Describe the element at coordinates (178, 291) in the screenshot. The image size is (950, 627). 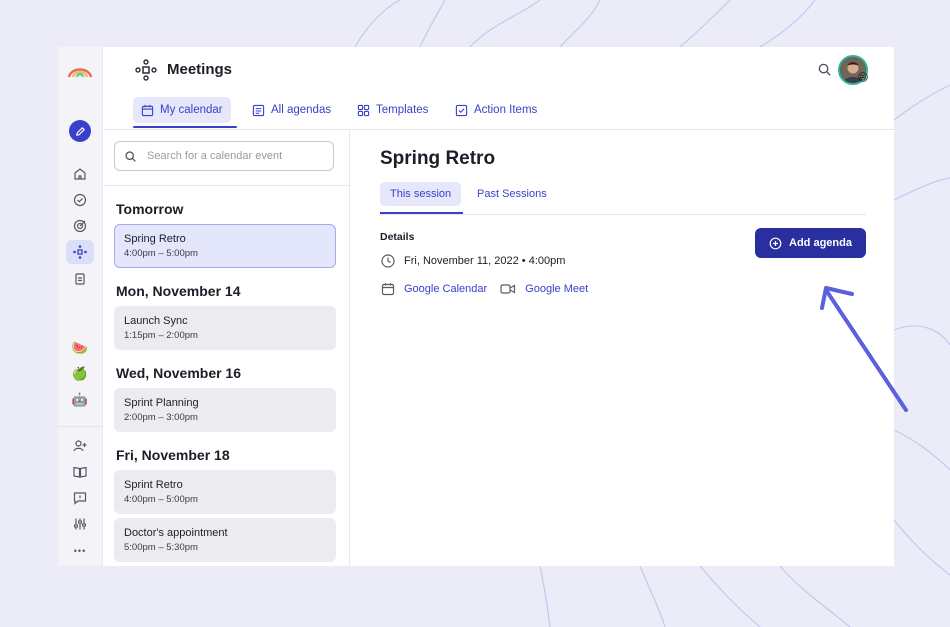
I see `day-heading: Mon, November 14` at that location.